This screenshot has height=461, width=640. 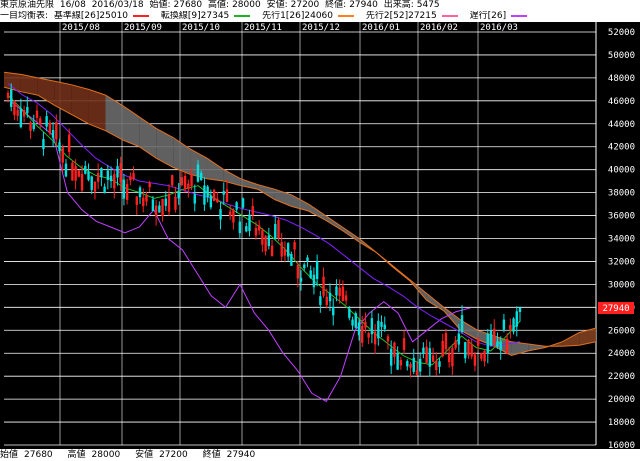 What do you see at coordinates (449, 15) in the screenshot?
I see `legend-swatch-senkou2` at bounding box center [449, 15].